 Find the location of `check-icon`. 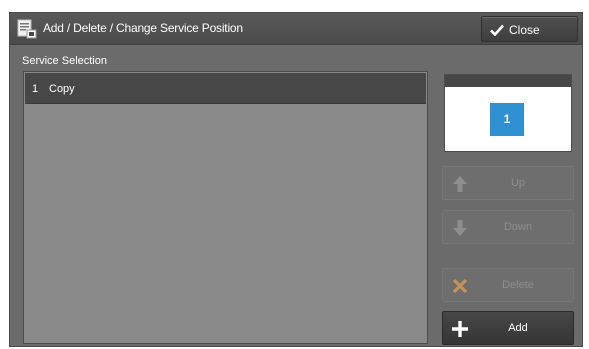

check-icon is located at coordinates (497, 30).